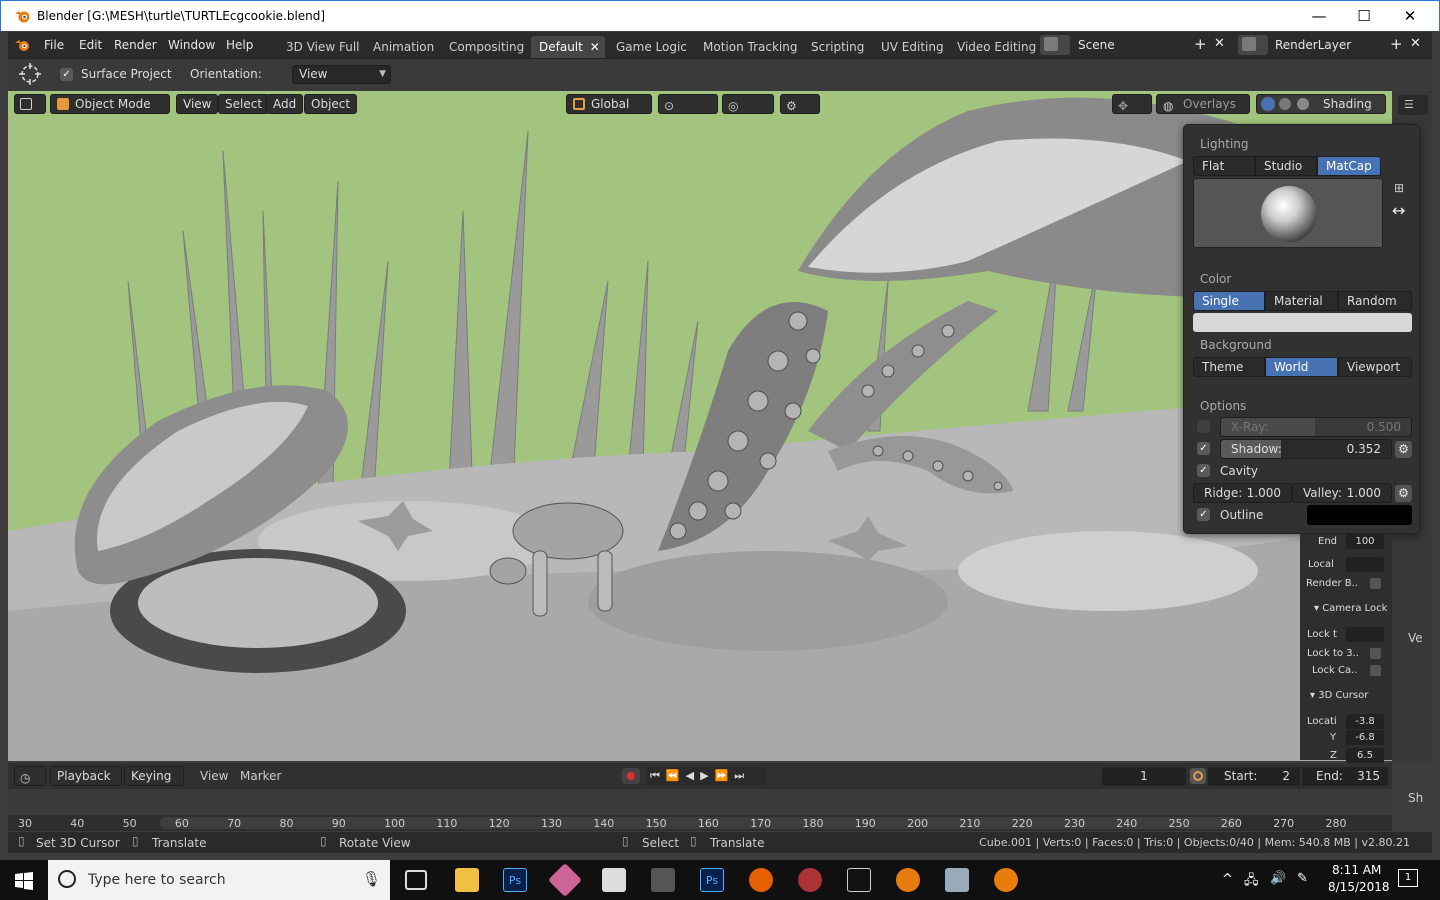  I want to click on tab-video-editing: Video Editing, so click(997, 47).